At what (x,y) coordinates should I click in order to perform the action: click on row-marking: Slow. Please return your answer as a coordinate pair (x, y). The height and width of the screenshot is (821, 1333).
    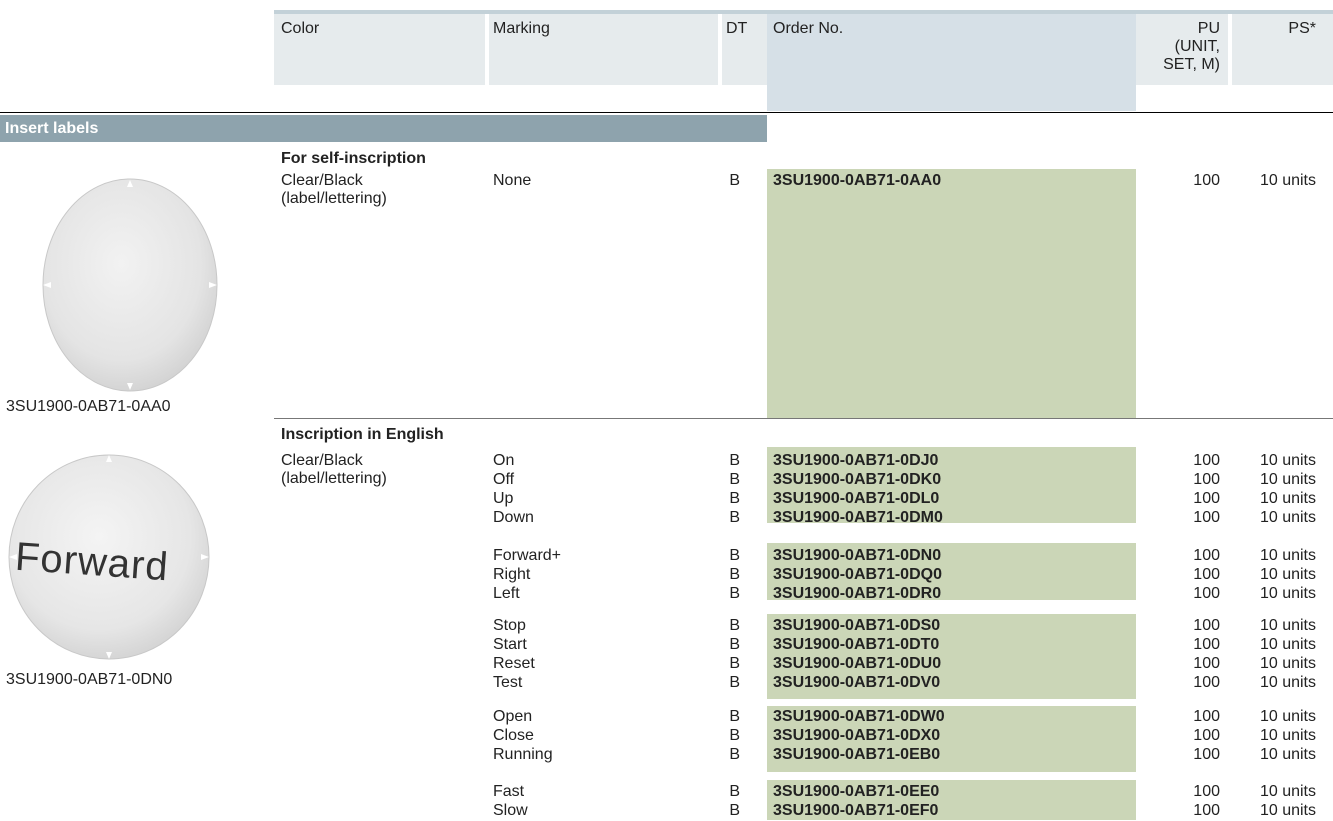
    Looking at the image, I should click on (510, 810).